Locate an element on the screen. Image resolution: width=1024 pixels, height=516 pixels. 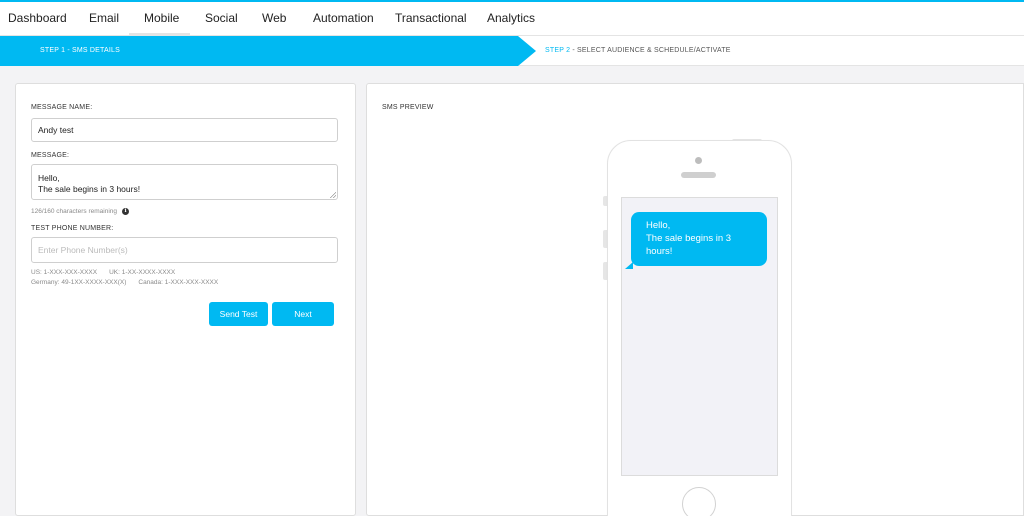
message-textarea: Hello, The sale begins in 3 hours! is located at coordinates (184, 182).